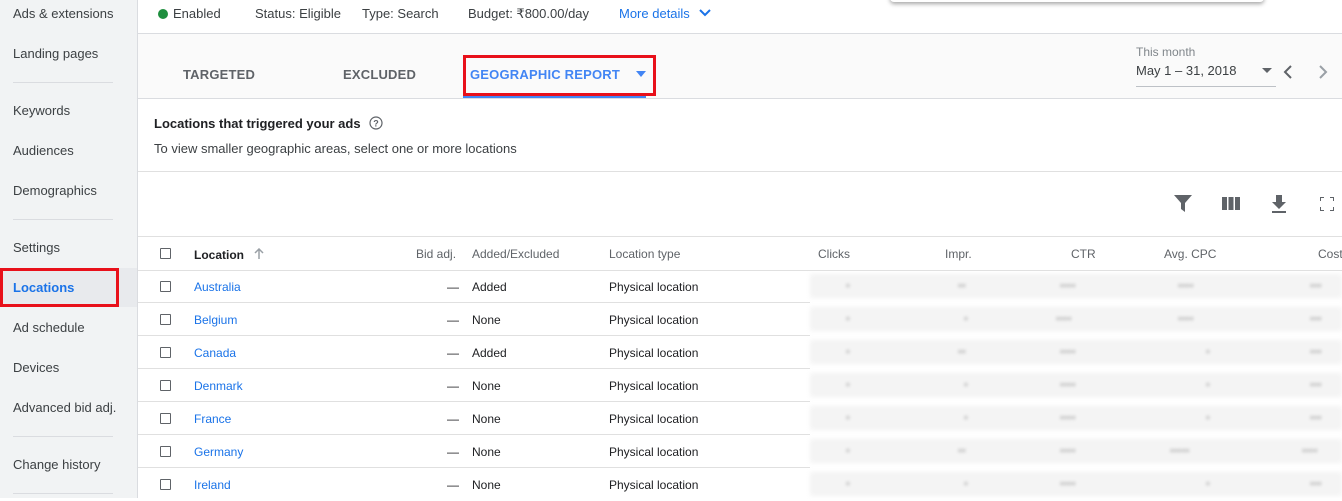 The width and height of the screenshot is (1342, 501). Describe the element at coordinates (49, 328) in the screenshot. I see `sidebar-item-ad-schedule: Ad schedule` at that location.